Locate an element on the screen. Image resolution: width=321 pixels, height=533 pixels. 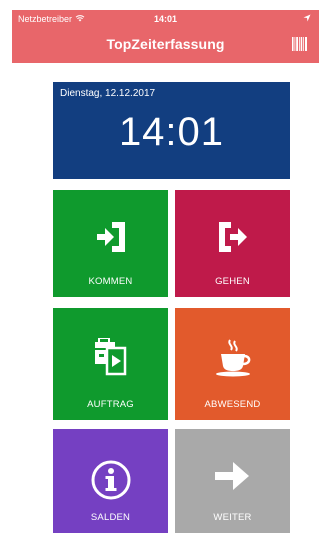
nav-bar: Netzbetreiber 14:01 TopZeiterfassung is located at coordinates (165, 36).